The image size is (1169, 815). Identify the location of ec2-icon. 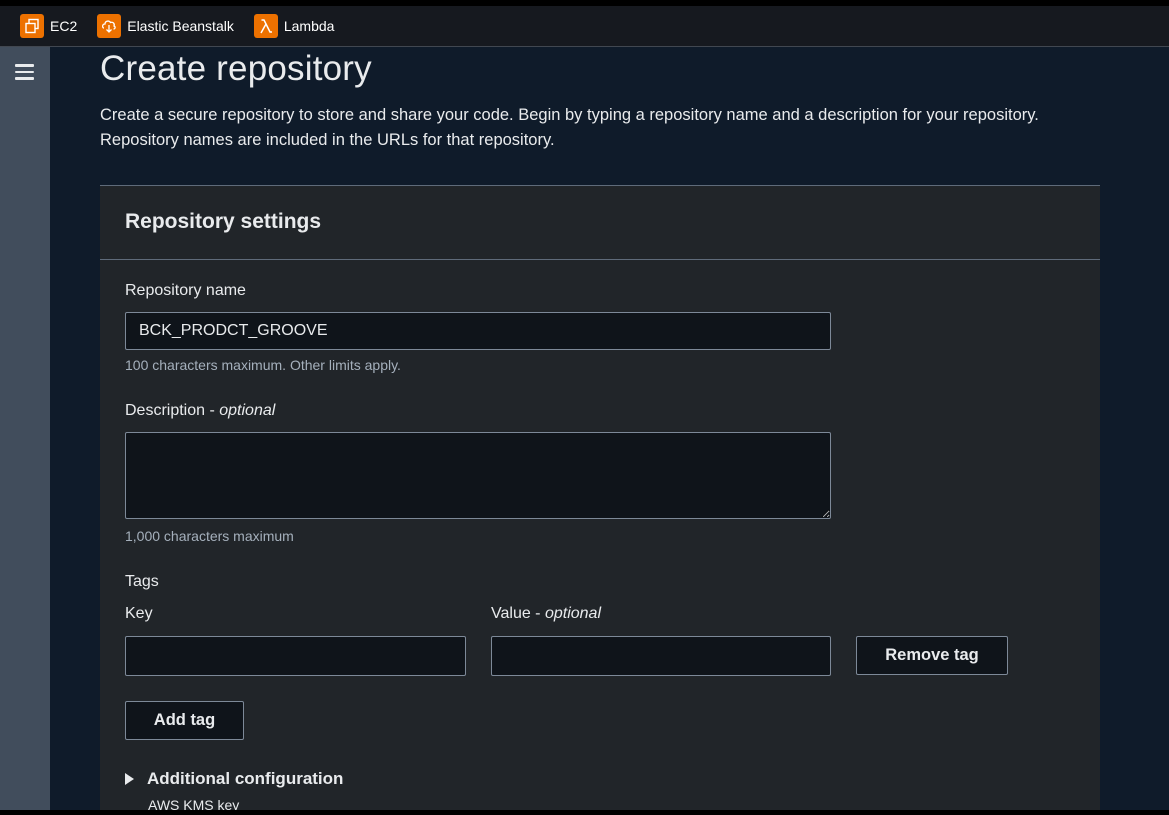
(32, 26).